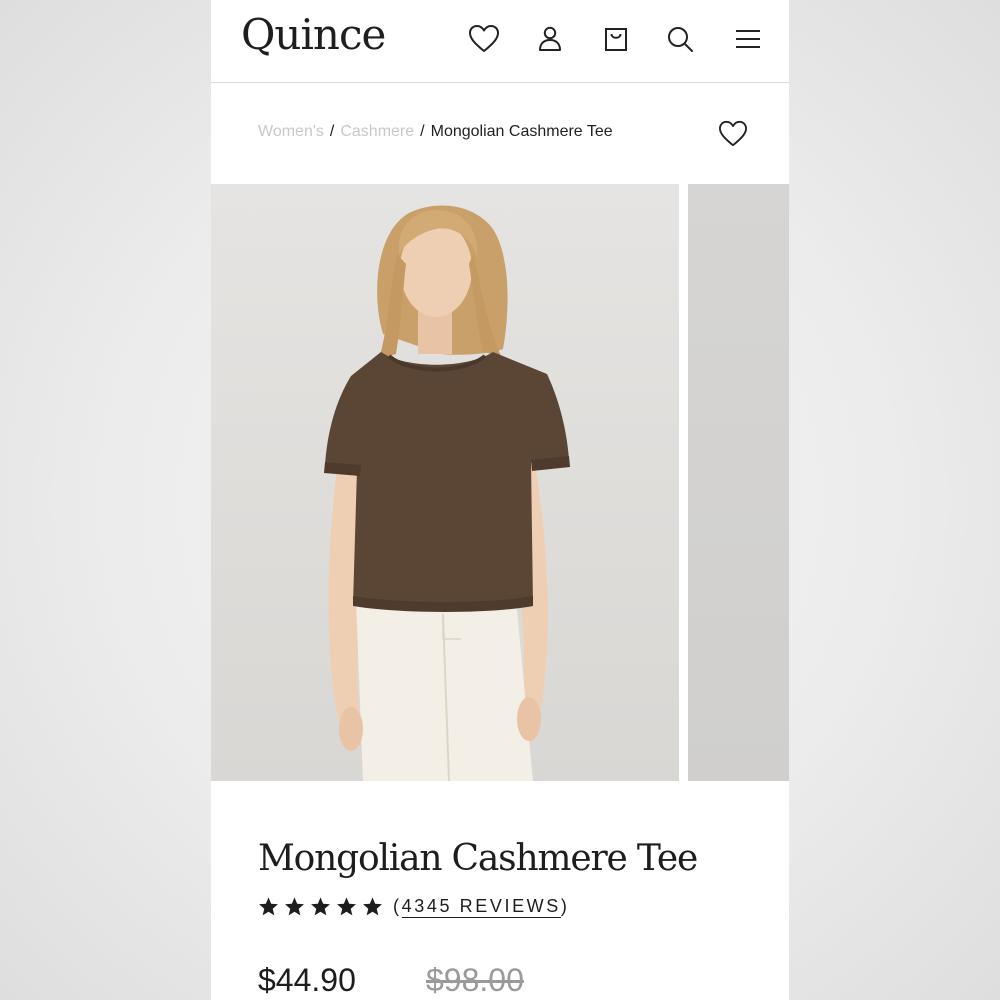 The height and width of the screenshot is (1000, 1000). Describe the element at coordinates (377, 131) in the screenshot. I see `breadcrumb-link-cashmere: Cashmere` at that location.